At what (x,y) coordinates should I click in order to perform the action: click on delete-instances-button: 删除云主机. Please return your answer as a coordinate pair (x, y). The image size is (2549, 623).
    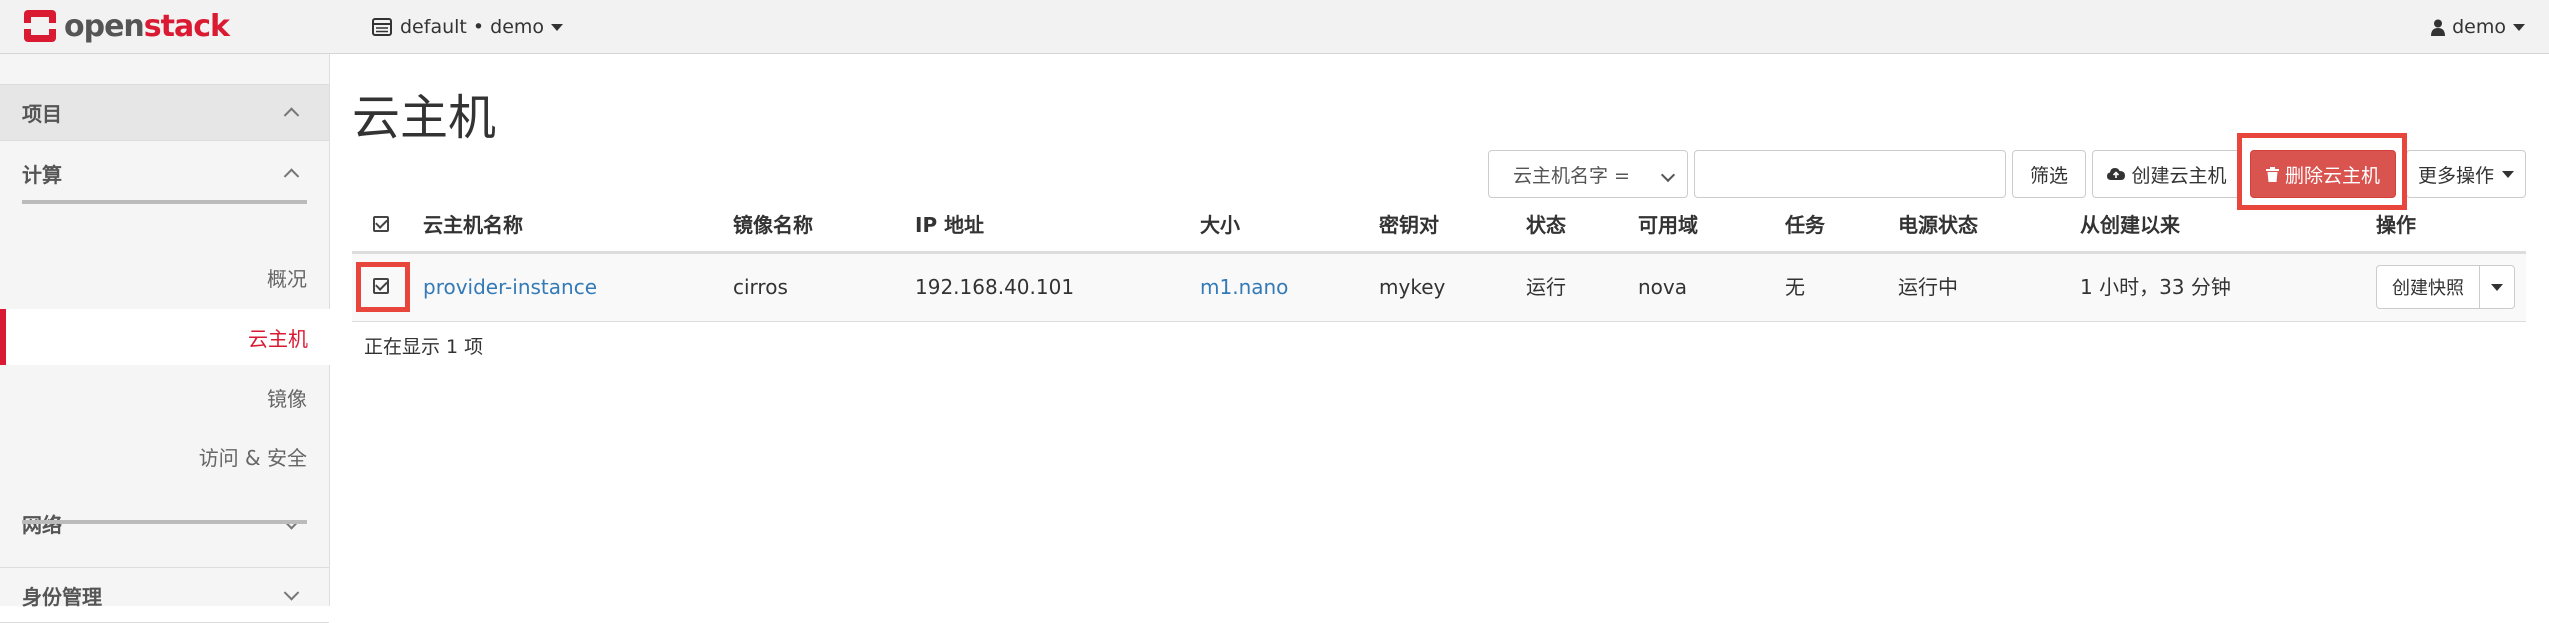
    Looking at the image, I should click on (2323, 174).